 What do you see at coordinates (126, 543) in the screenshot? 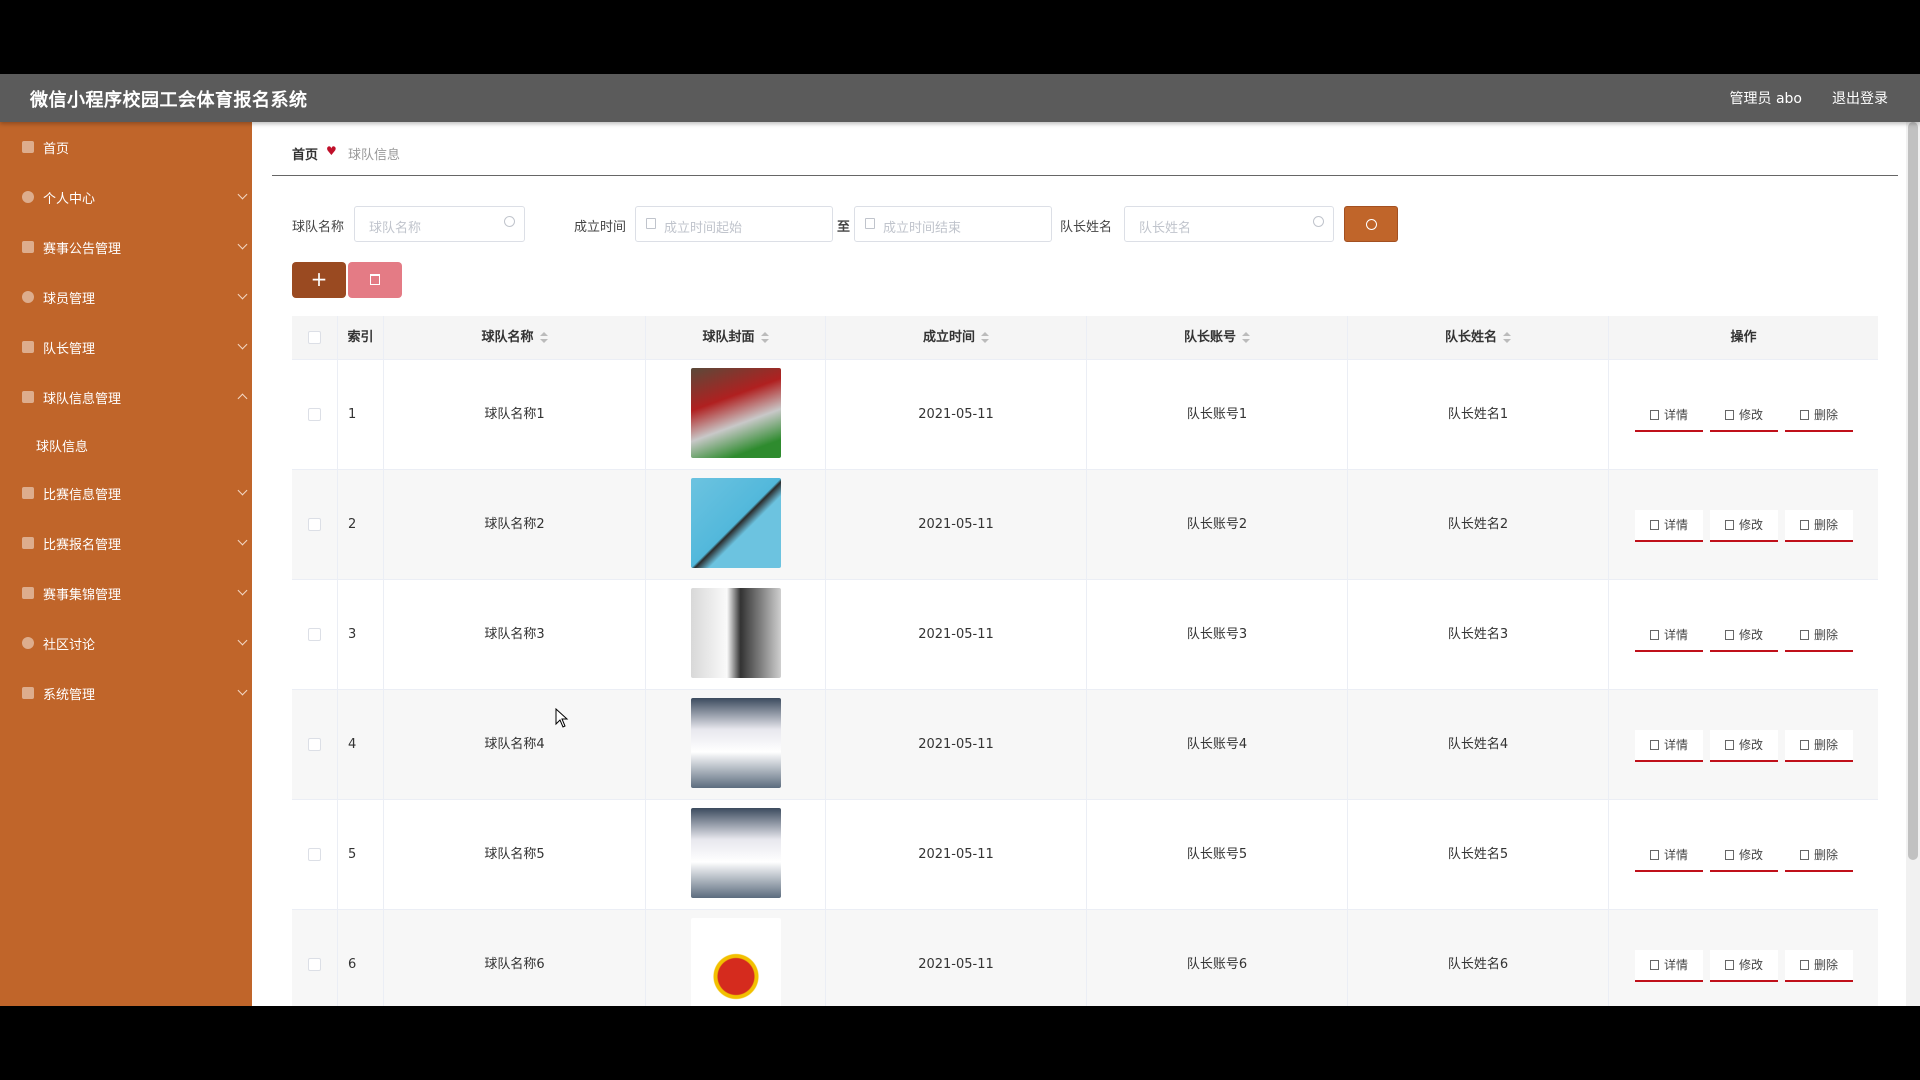
I see `sidebar-item-7: 比赛报名管理` at bounding box center [126, 543].